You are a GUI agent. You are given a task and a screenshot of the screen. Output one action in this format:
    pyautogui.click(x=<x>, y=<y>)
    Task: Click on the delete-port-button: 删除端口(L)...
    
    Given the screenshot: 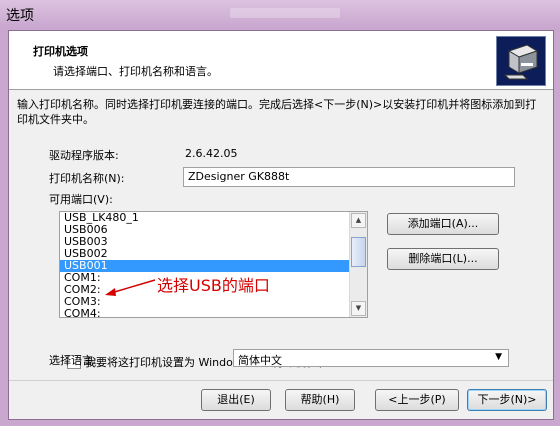 What is the action you would take?
    pyautogui.click(x=443, y=259)
    